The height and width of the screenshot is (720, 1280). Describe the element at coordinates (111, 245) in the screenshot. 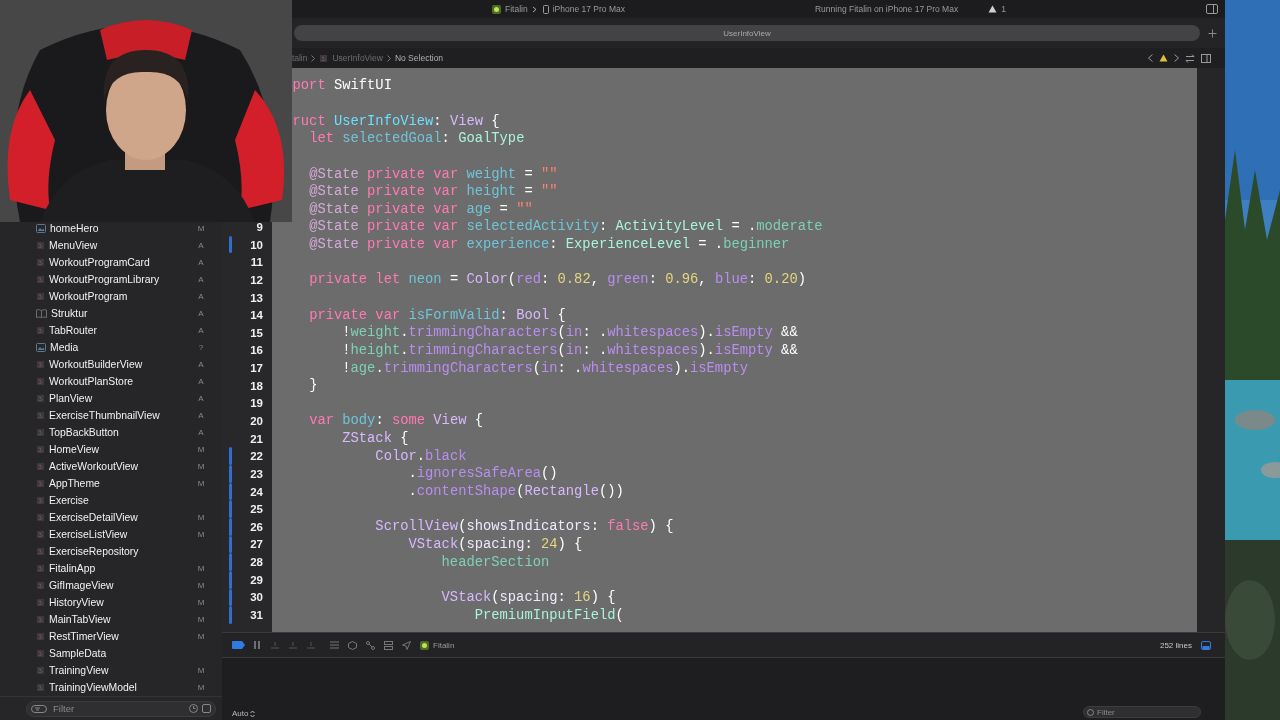

I see `navigator-item: MenuView A` at that location.